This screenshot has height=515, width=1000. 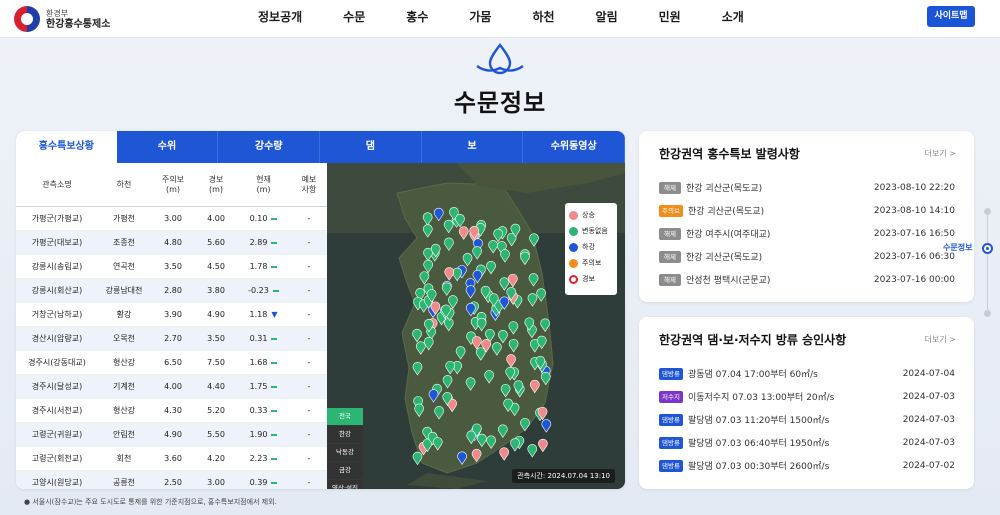 I want to click on river-cell: 회천, so click(x=124, y=458).